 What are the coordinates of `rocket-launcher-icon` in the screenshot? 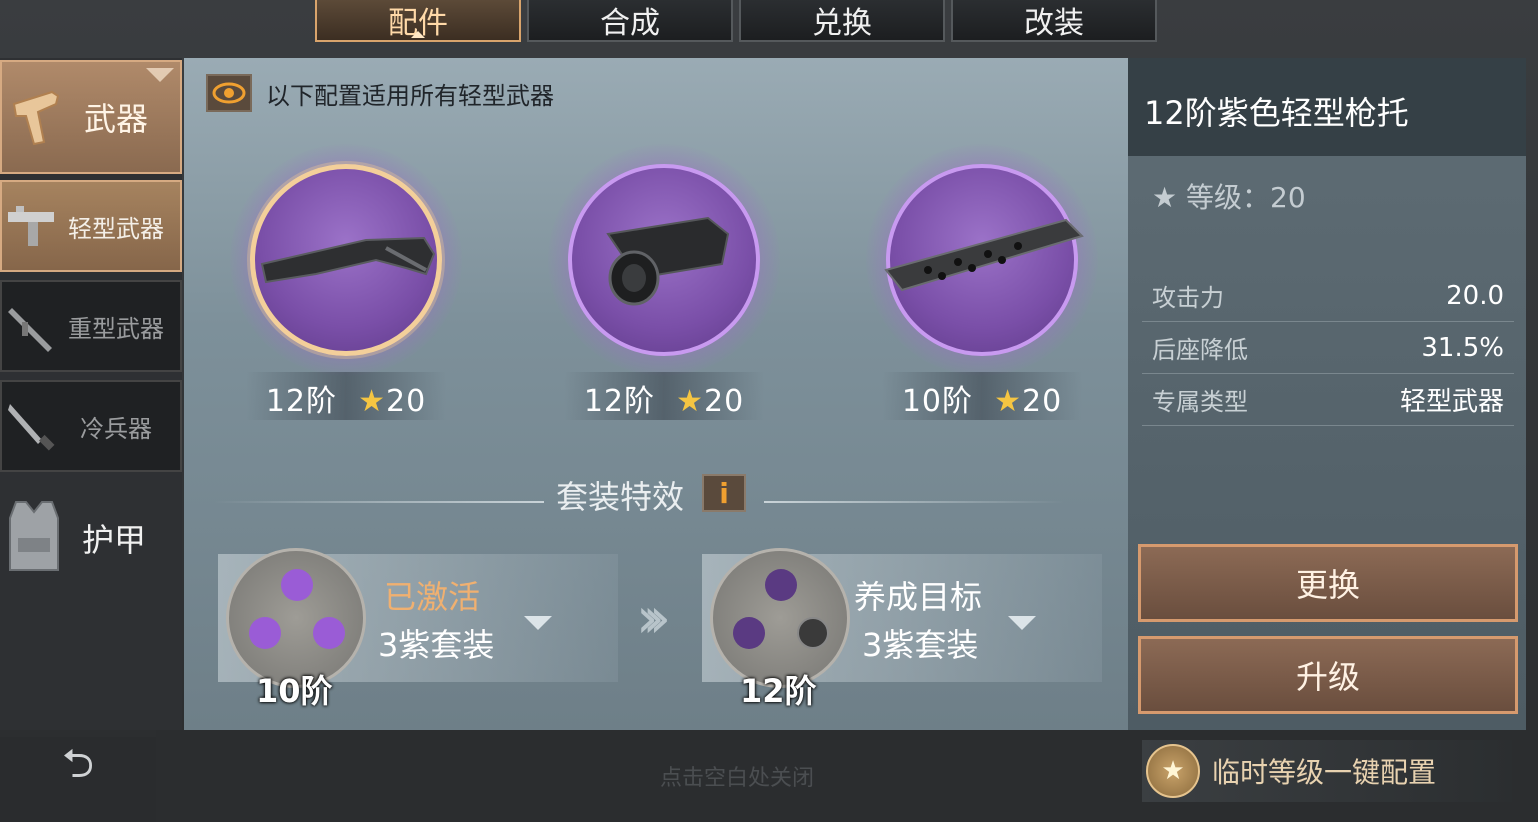 It's located at (30, 330).